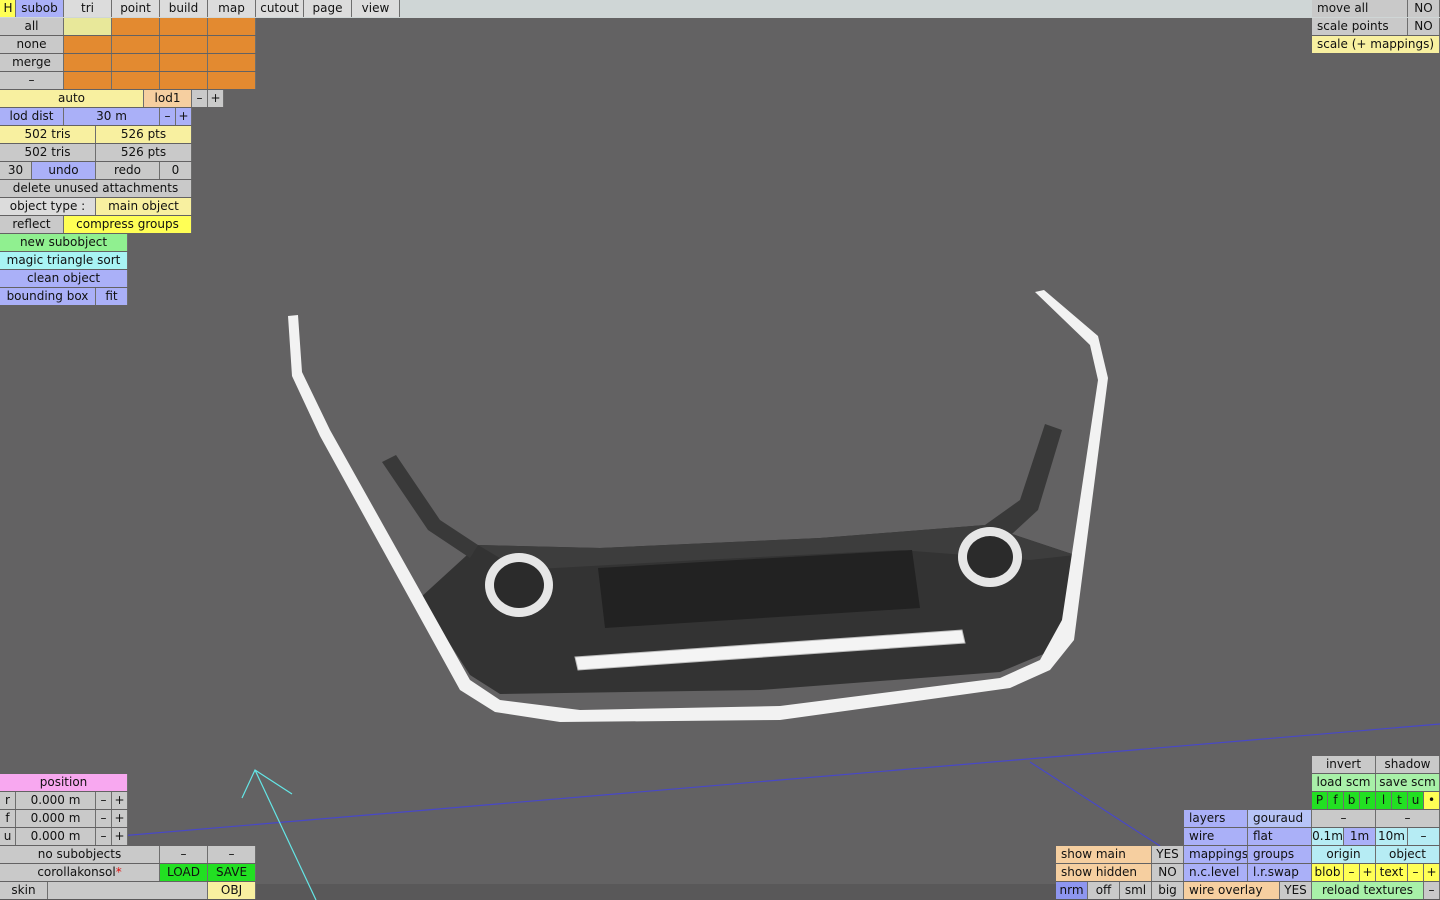 The height and width of the screenshot is (900, 1440). Describe the element at coordinates (232, 8) in the screenshot. I see `tab-map: map` at that location.